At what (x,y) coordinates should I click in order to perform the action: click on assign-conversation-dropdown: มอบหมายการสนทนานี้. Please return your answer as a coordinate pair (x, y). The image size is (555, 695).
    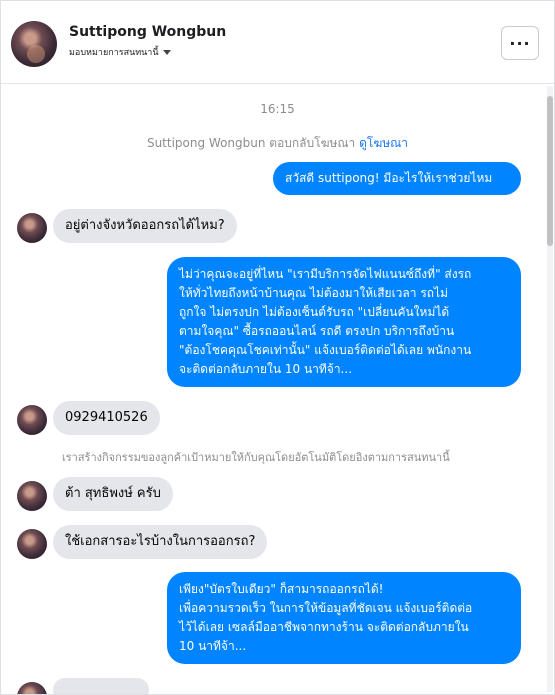
    Looking at the image, I should click on (120, 52).